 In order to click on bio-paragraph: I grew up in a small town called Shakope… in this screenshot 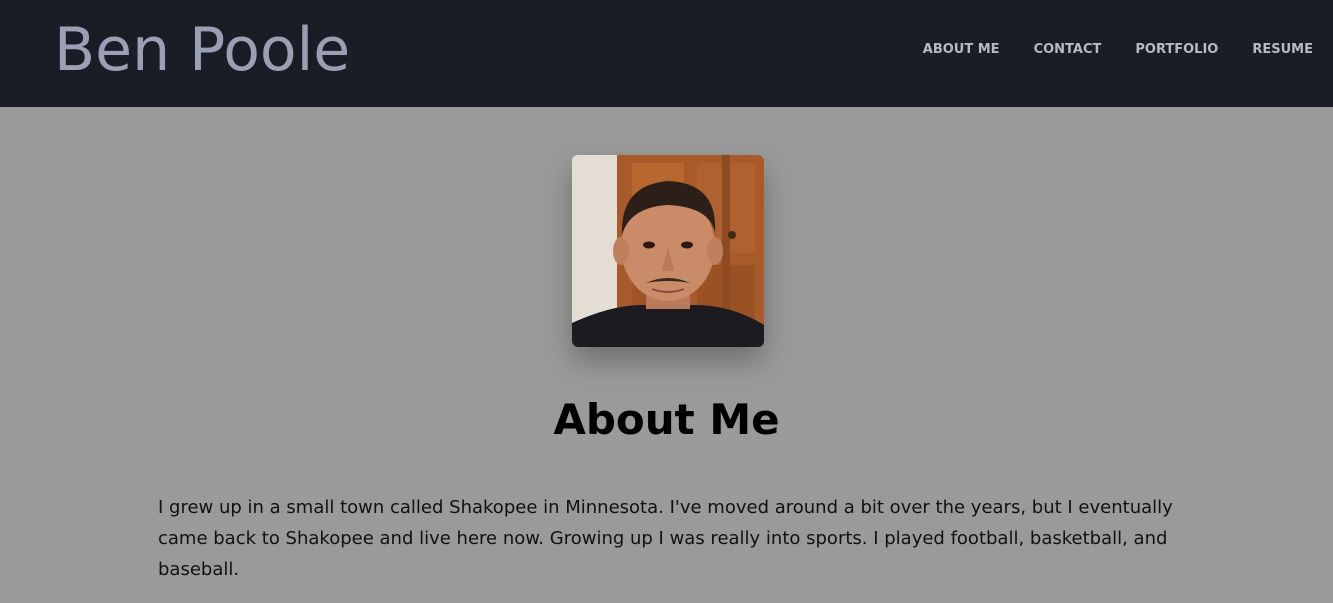, I will do `click(665, 538)`.